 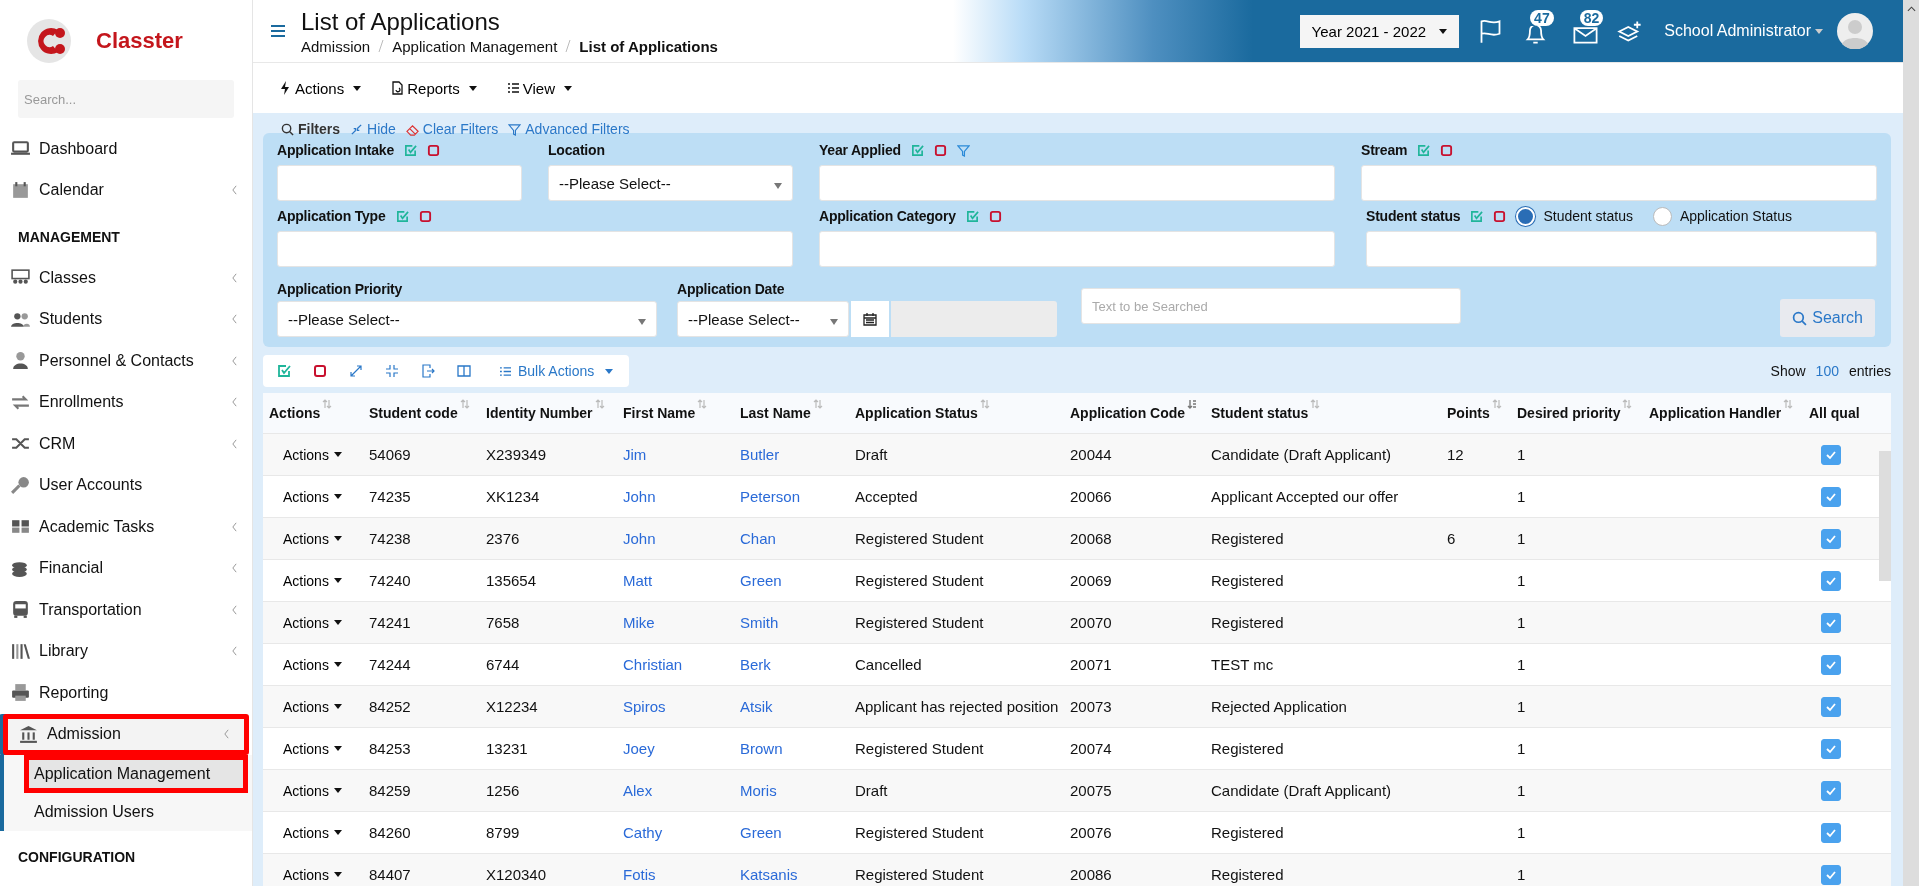 I want to click on filter-icon, so click(x=963, y=150).